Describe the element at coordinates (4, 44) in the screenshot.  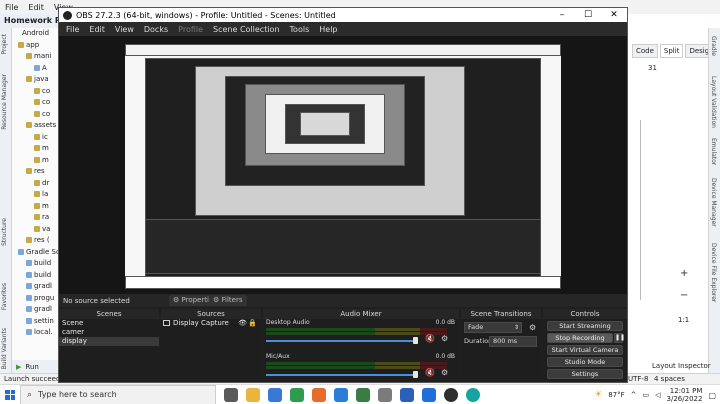
I see `as-tab-project: Project` at that location.